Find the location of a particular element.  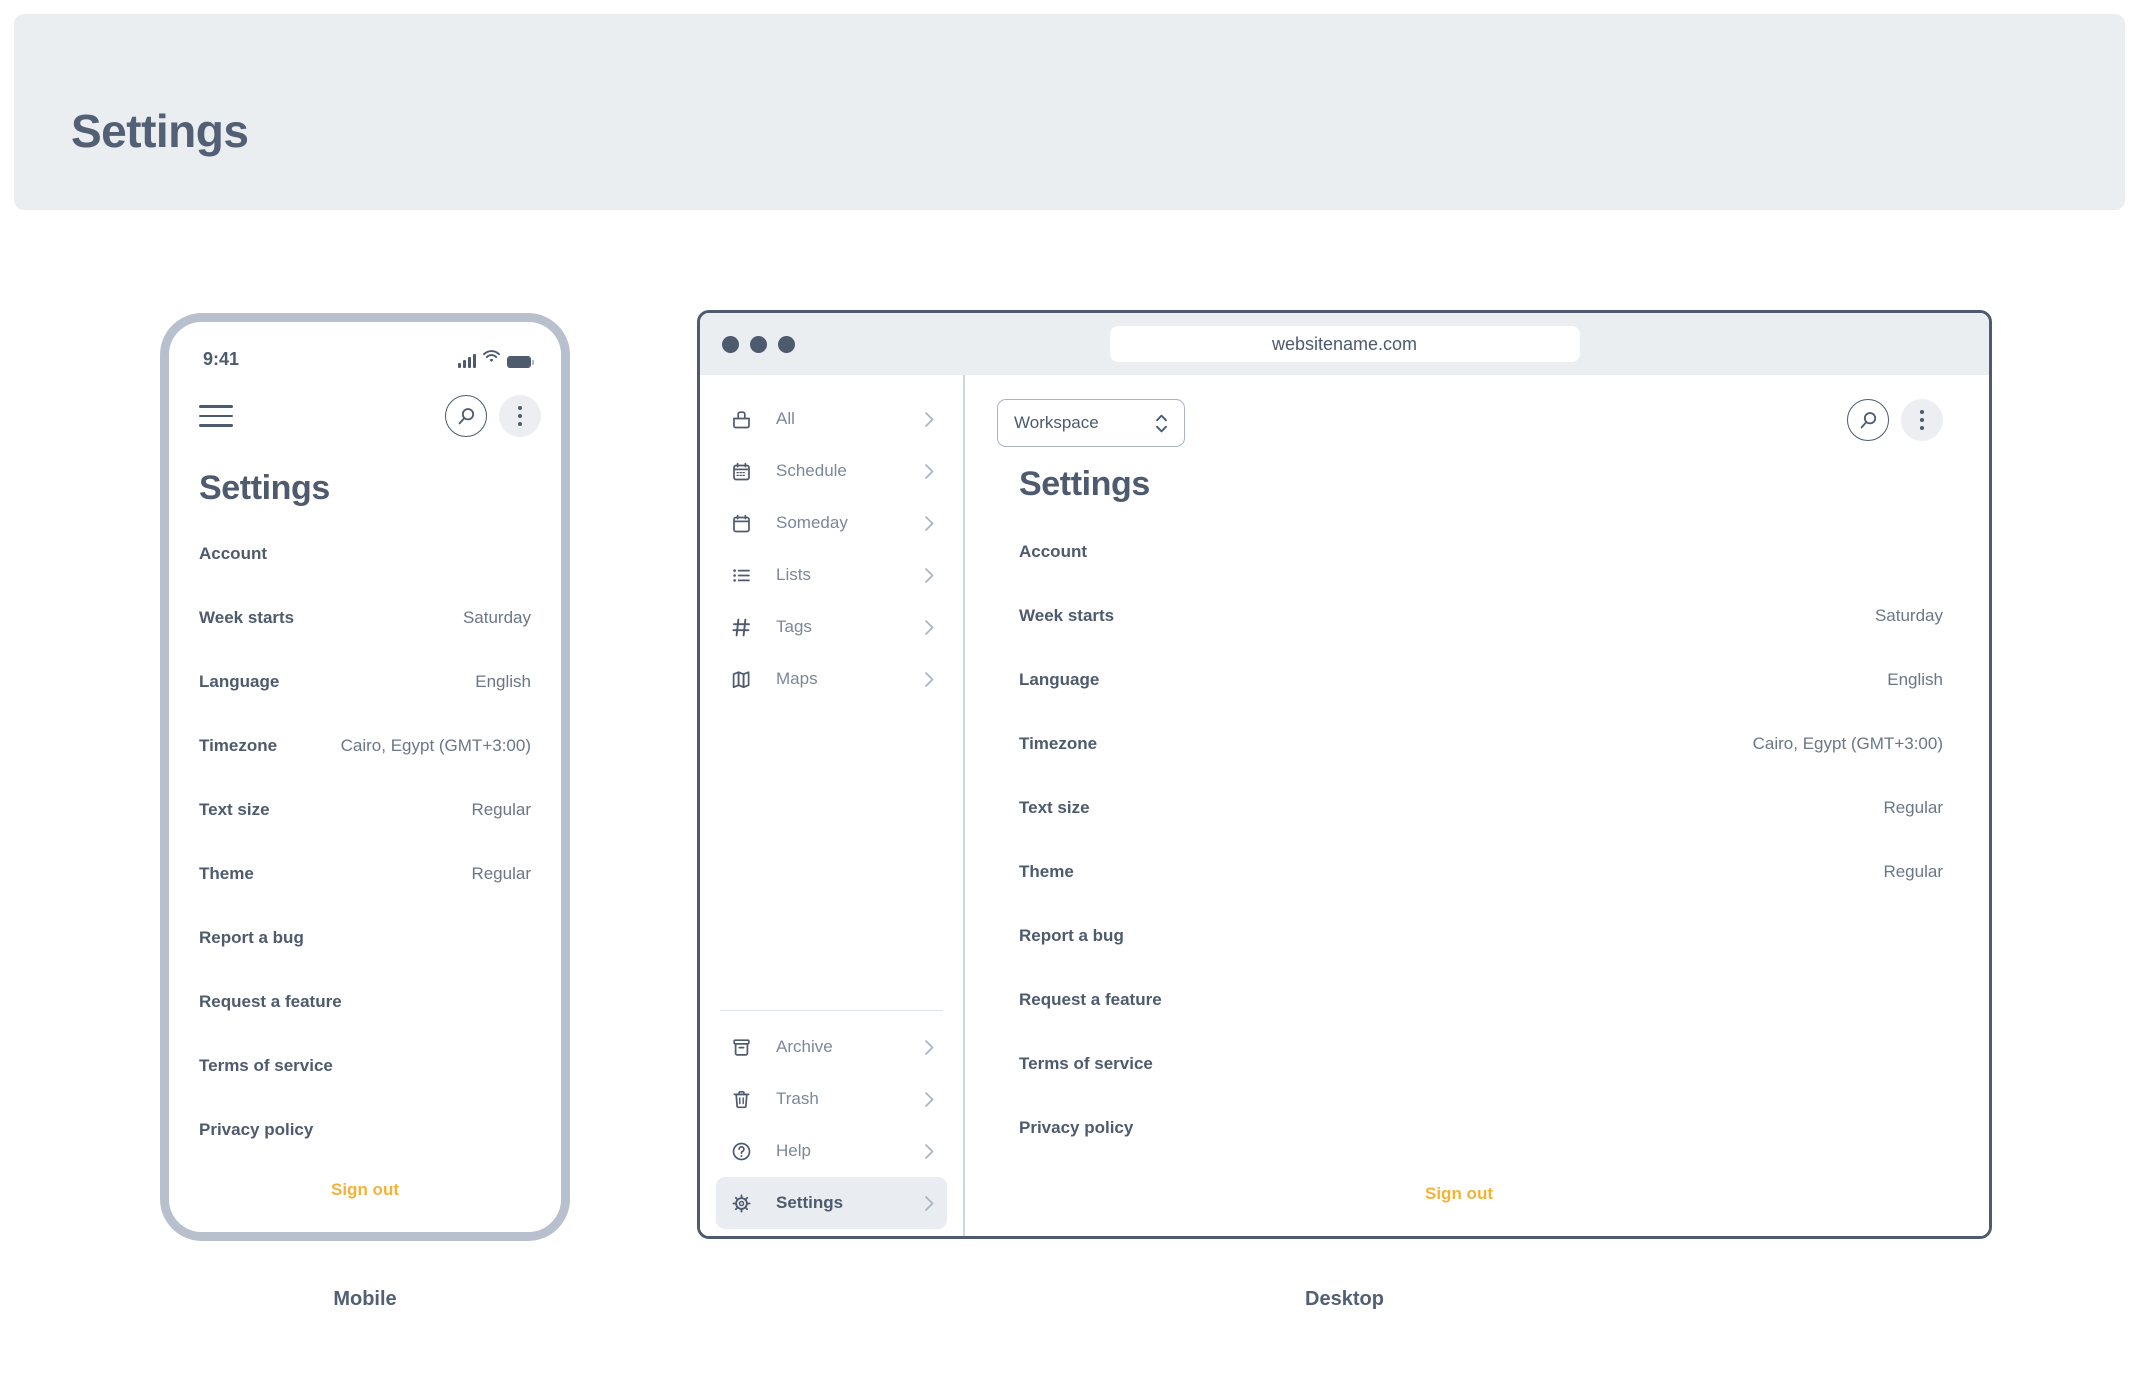

sidebar-item-label: Lists is located at coordinates (793, 574).